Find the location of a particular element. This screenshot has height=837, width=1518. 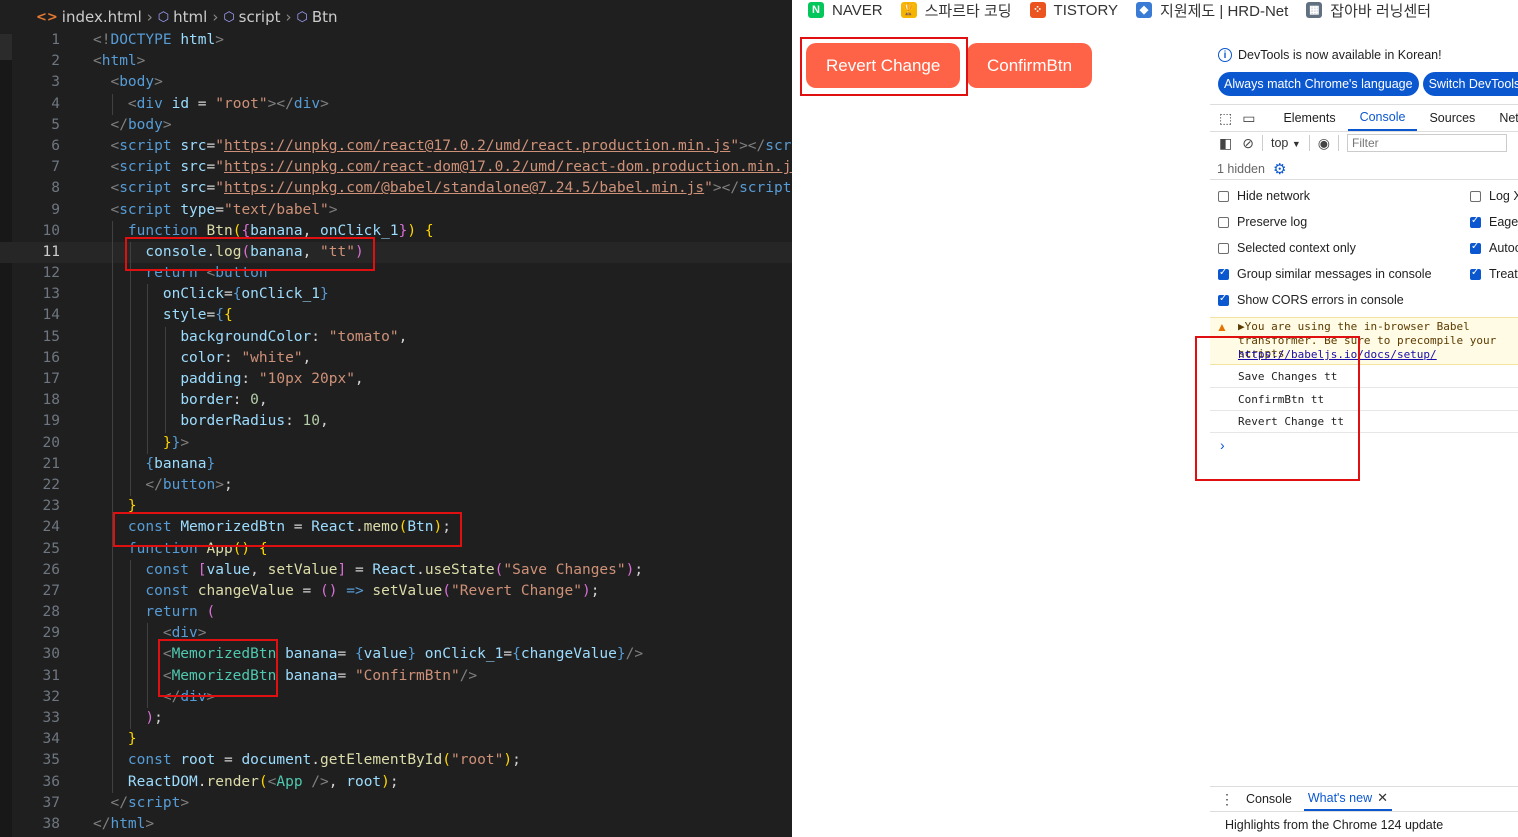

code-line: 37 </script> is located at coordinates (396, 803).